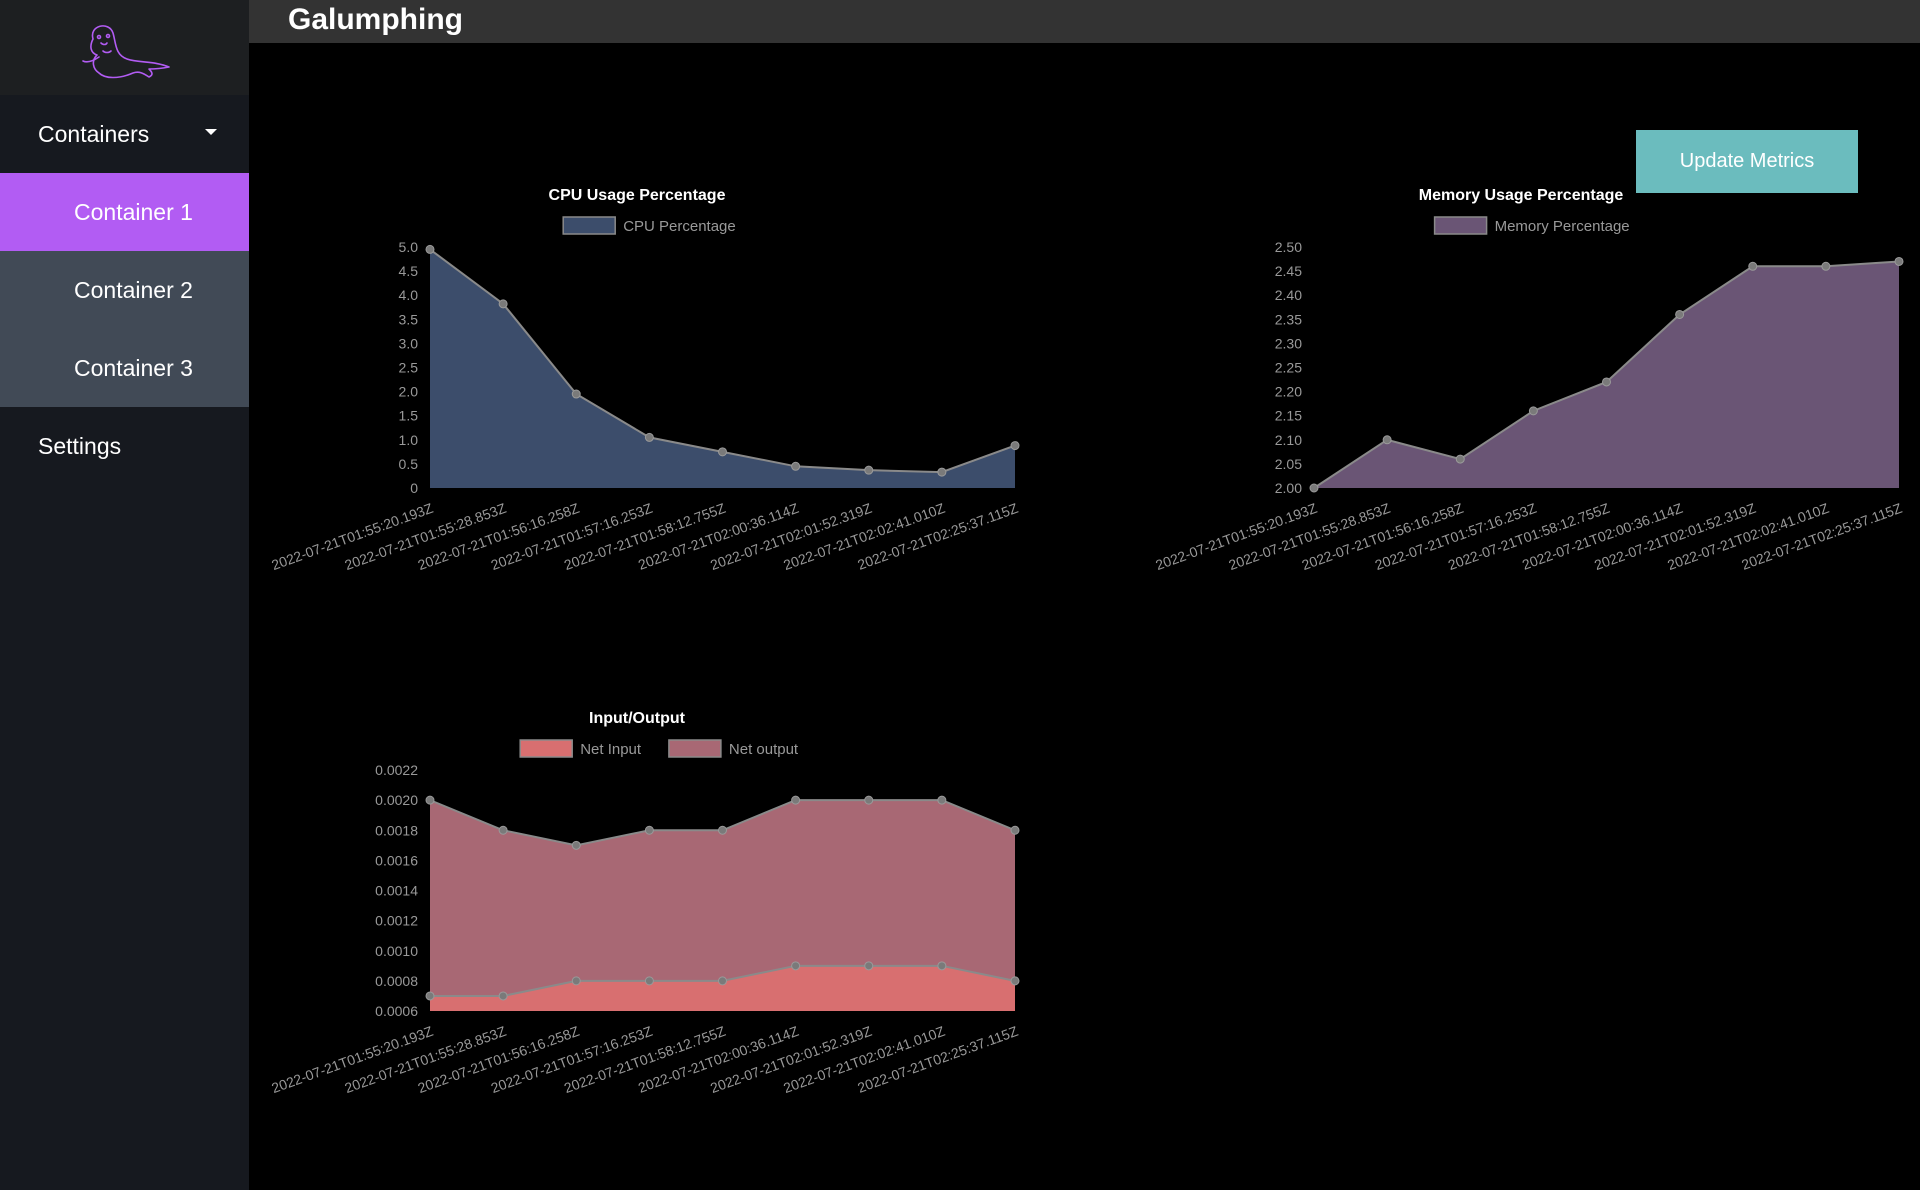 This screenshot has height=1190, width=1920. Describe the element at coordinates (375, 19) in the screenshot. I see `app-title: Galumphing` at that location.